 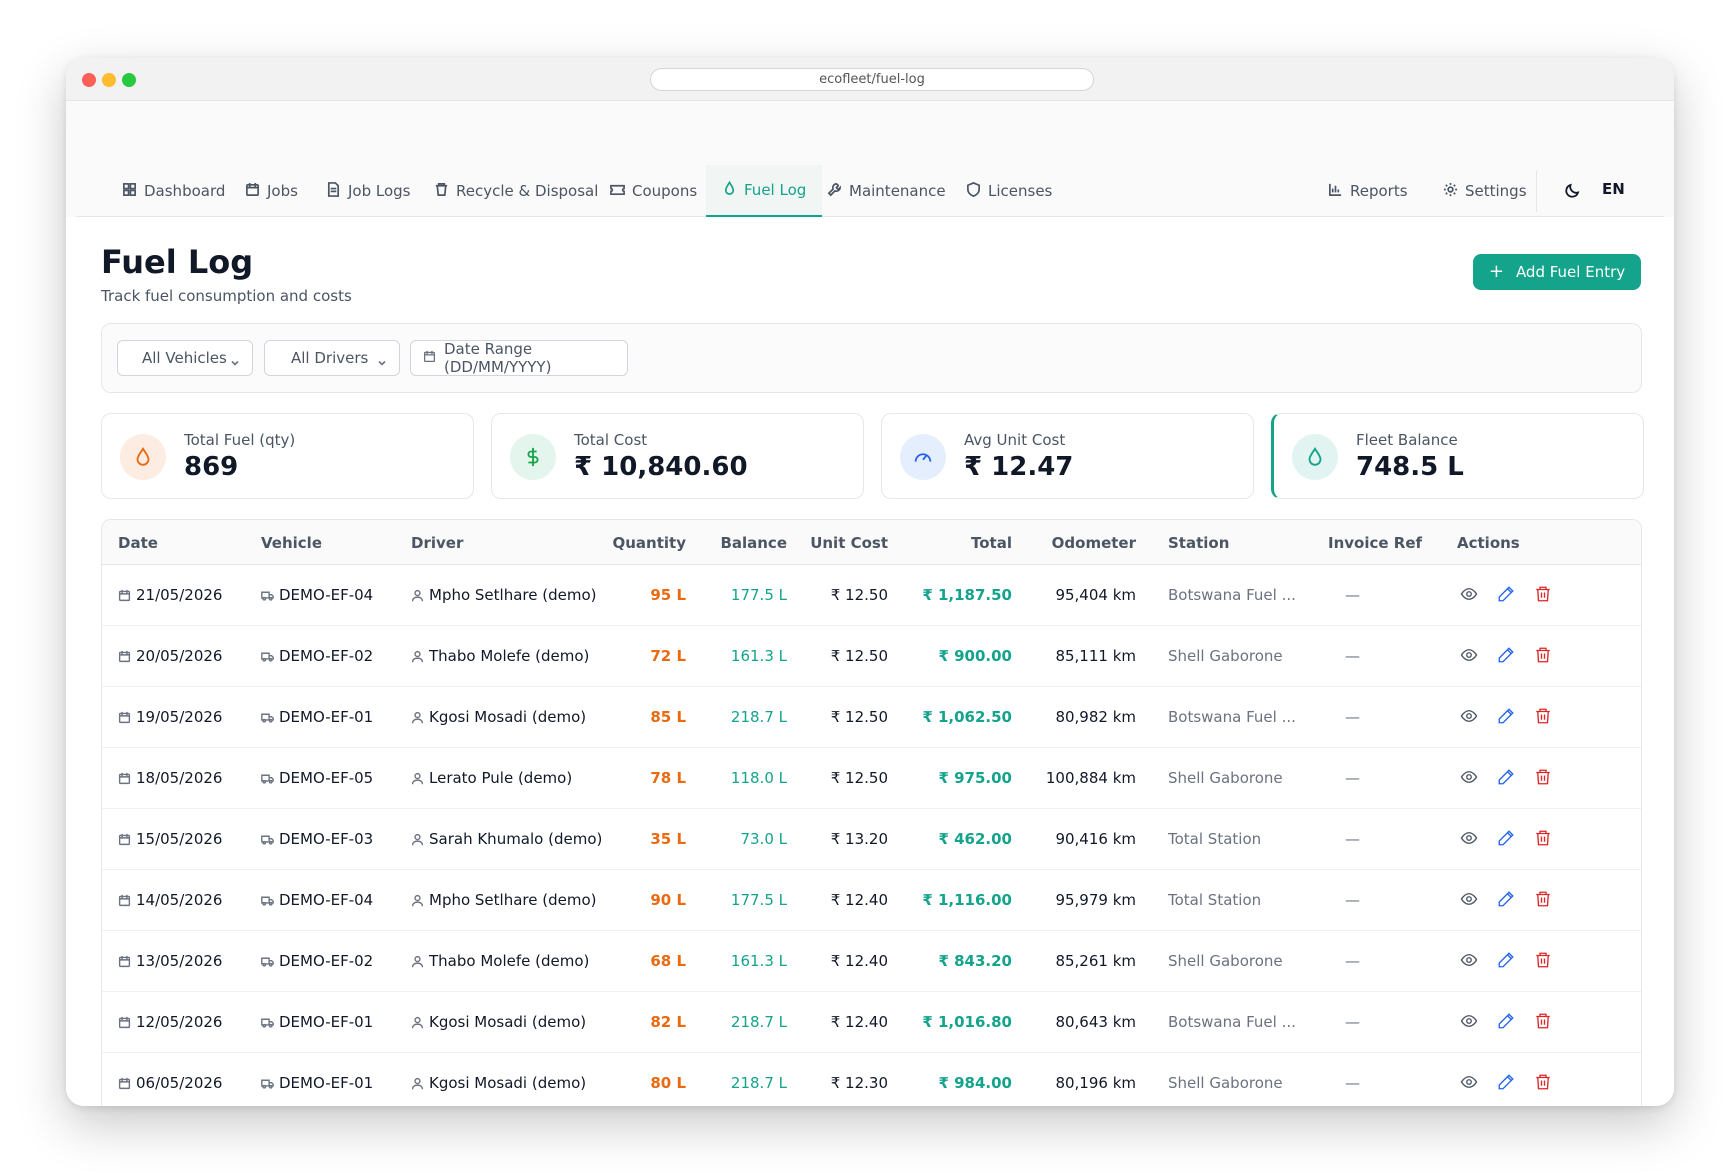 I want to click on row-driver: Thabo Molefe (demo), so click(x=500, y=962).